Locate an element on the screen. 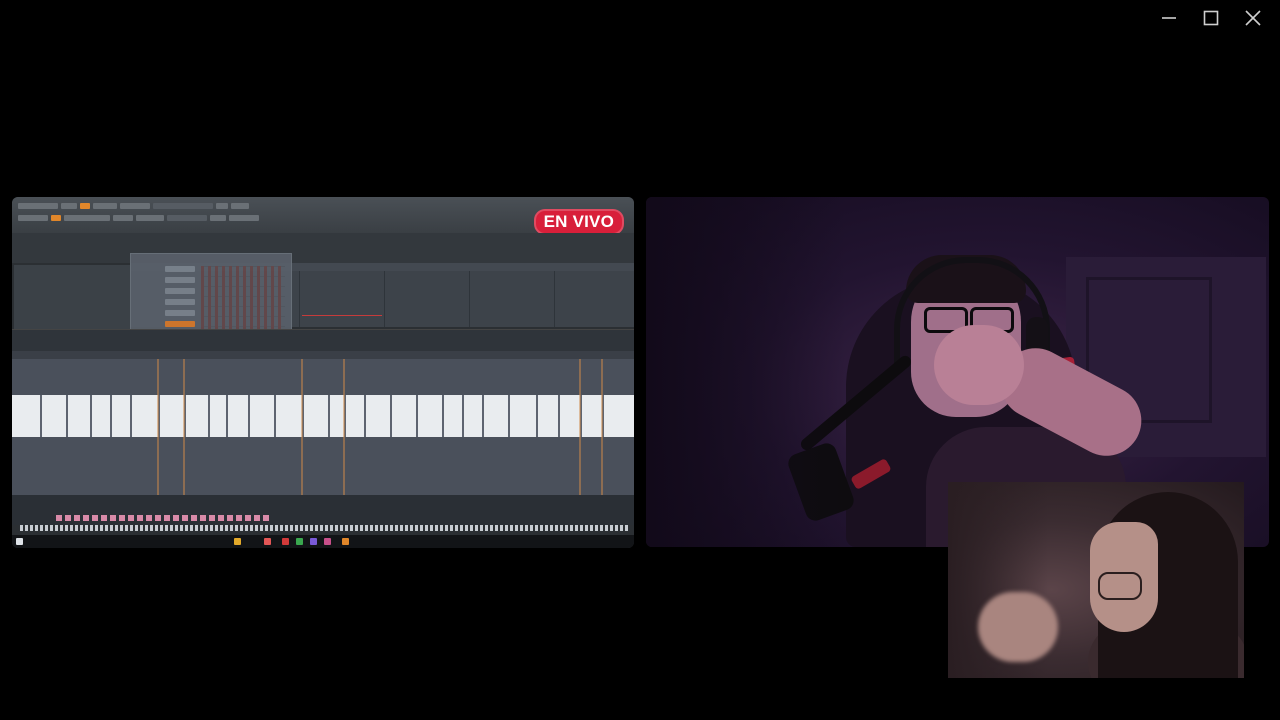 This screenshot has height=720, width=1280. pattern-blocks is located at coordinates (162, 518).